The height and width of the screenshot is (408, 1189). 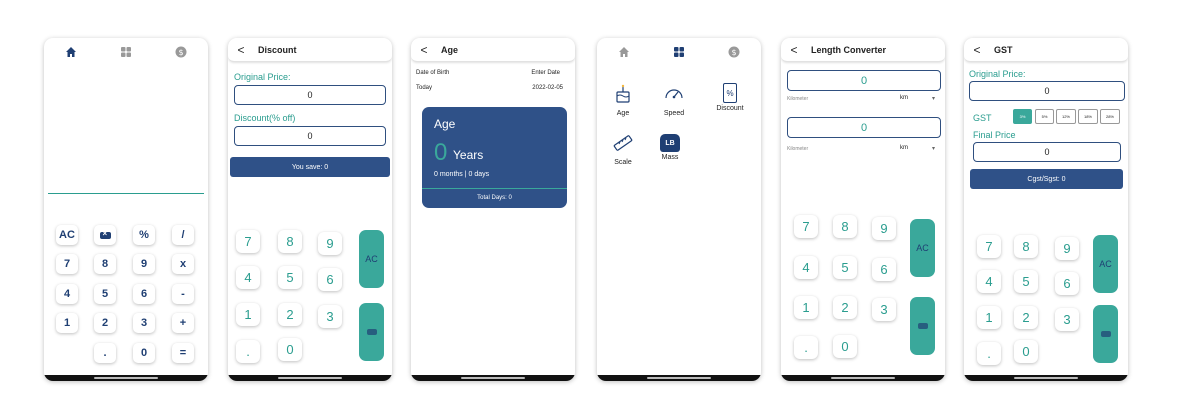 What do you see at coordinates (1046, 50) in the screenshot?
I see `app-bar: < GST` at bounding box center [1046, 50].